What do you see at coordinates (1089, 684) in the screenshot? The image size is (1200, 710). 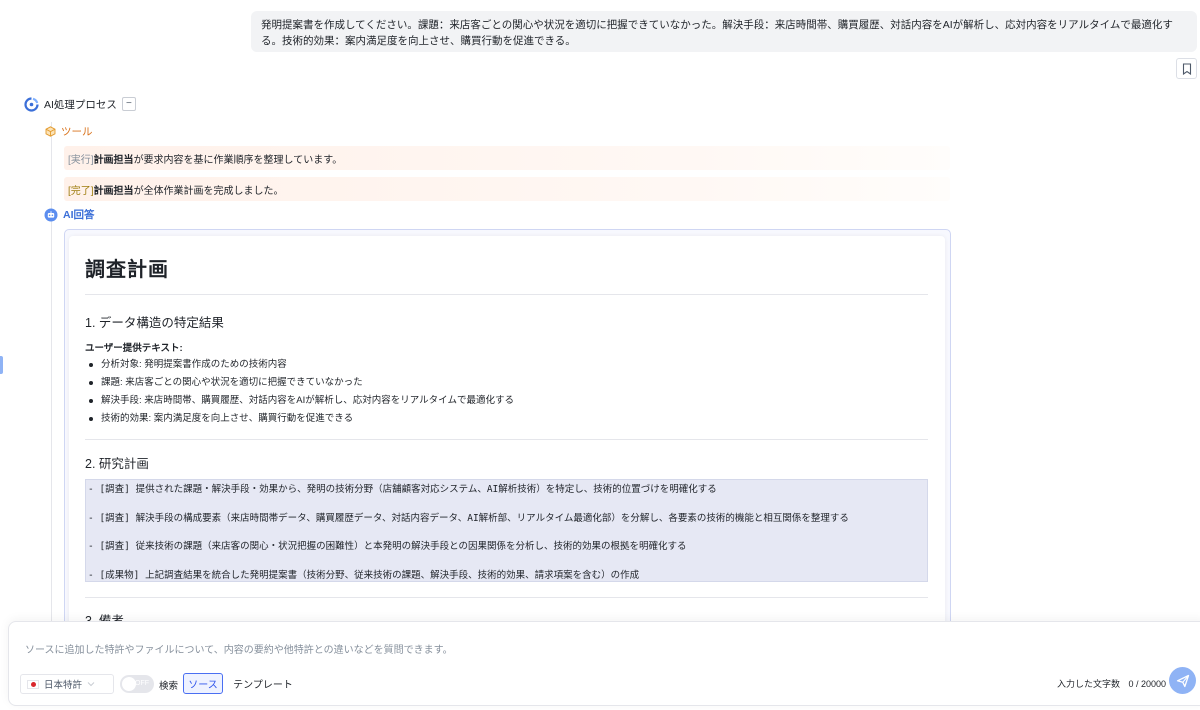 I see `char-count-label: 入力した文字数` at bounding box center [1089, 684].